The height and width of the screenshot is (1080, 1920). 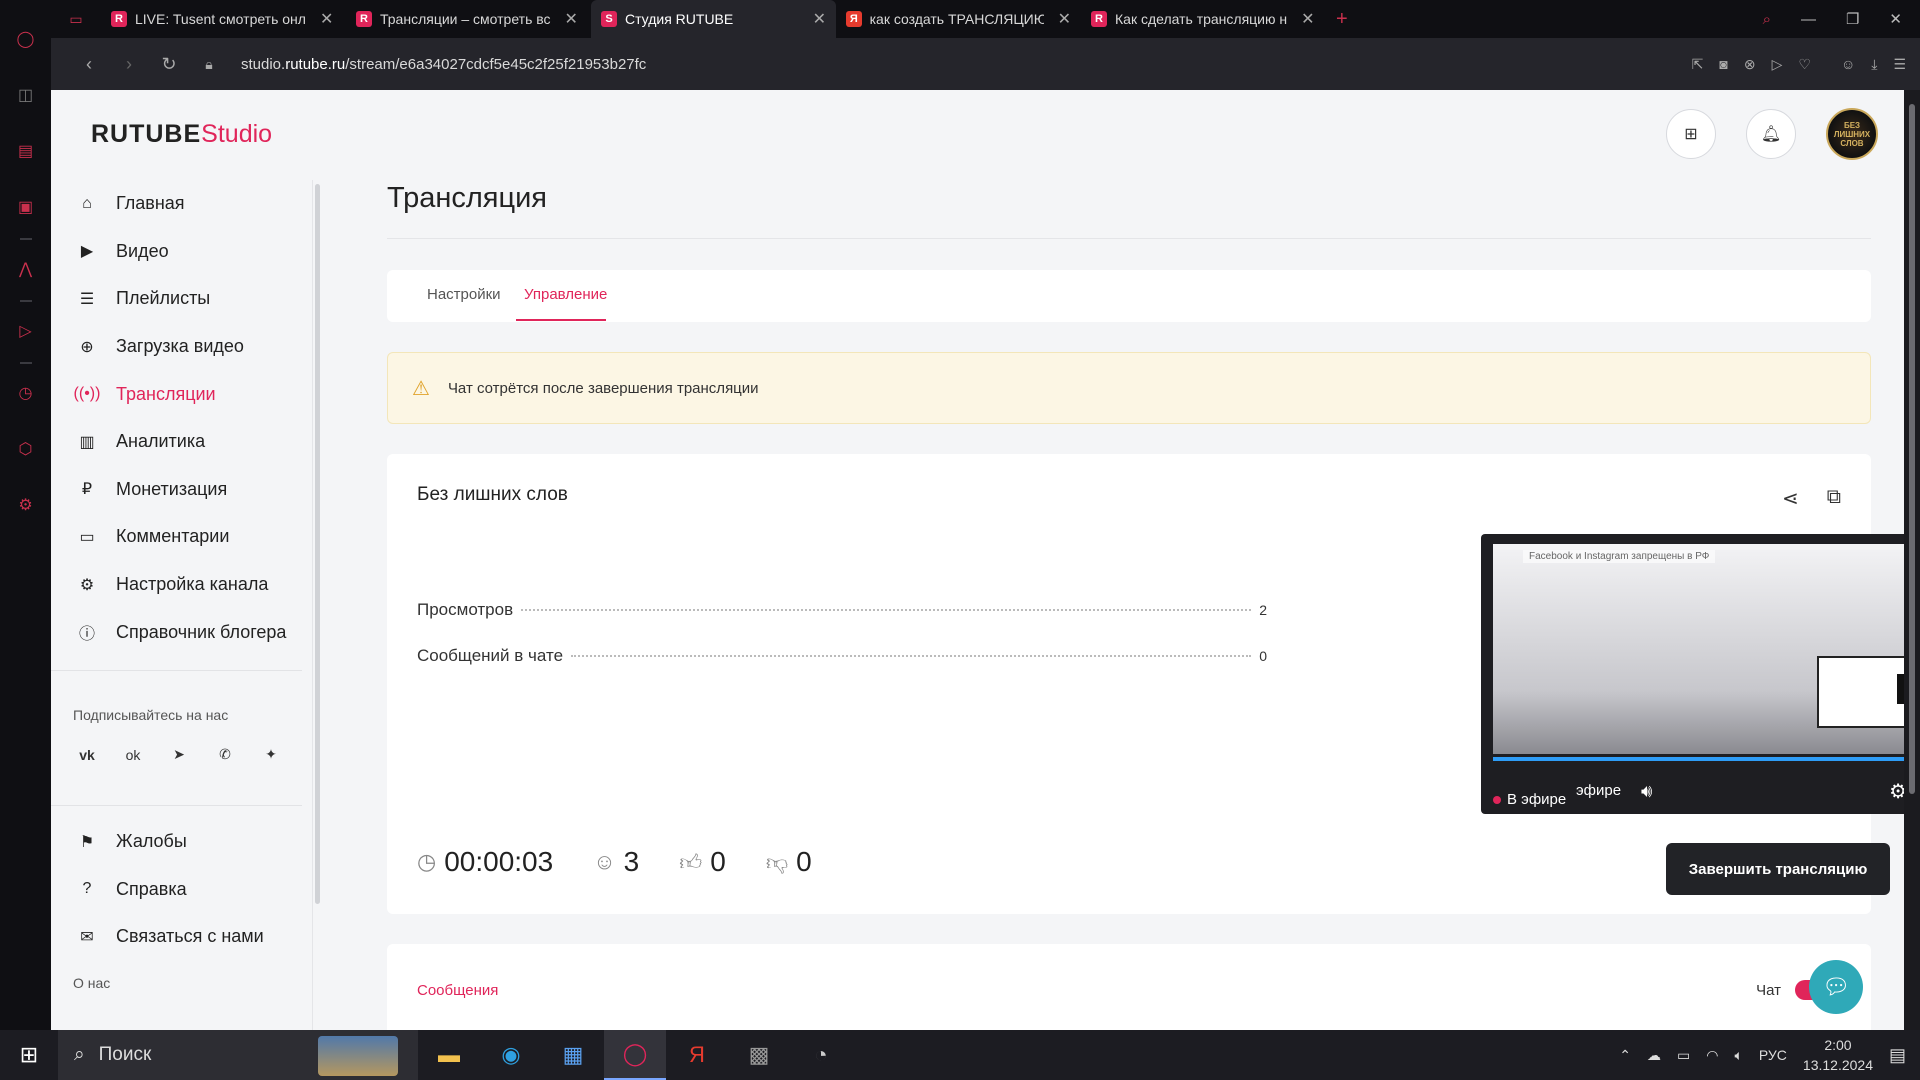 What do you see at coordinates (1804, 64) in the screenshot?
I see `heart-icon: ♡` at bounding box center [1804, 64].